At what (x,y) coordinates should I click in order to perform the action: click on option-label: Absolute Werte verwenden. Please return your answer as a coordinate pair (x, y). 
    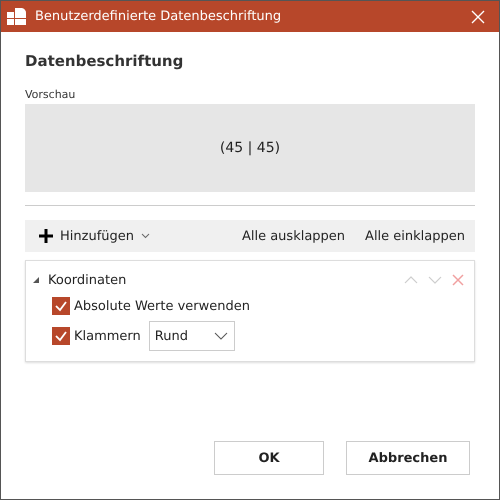
    Looking at the image, I should click on (162, 306).